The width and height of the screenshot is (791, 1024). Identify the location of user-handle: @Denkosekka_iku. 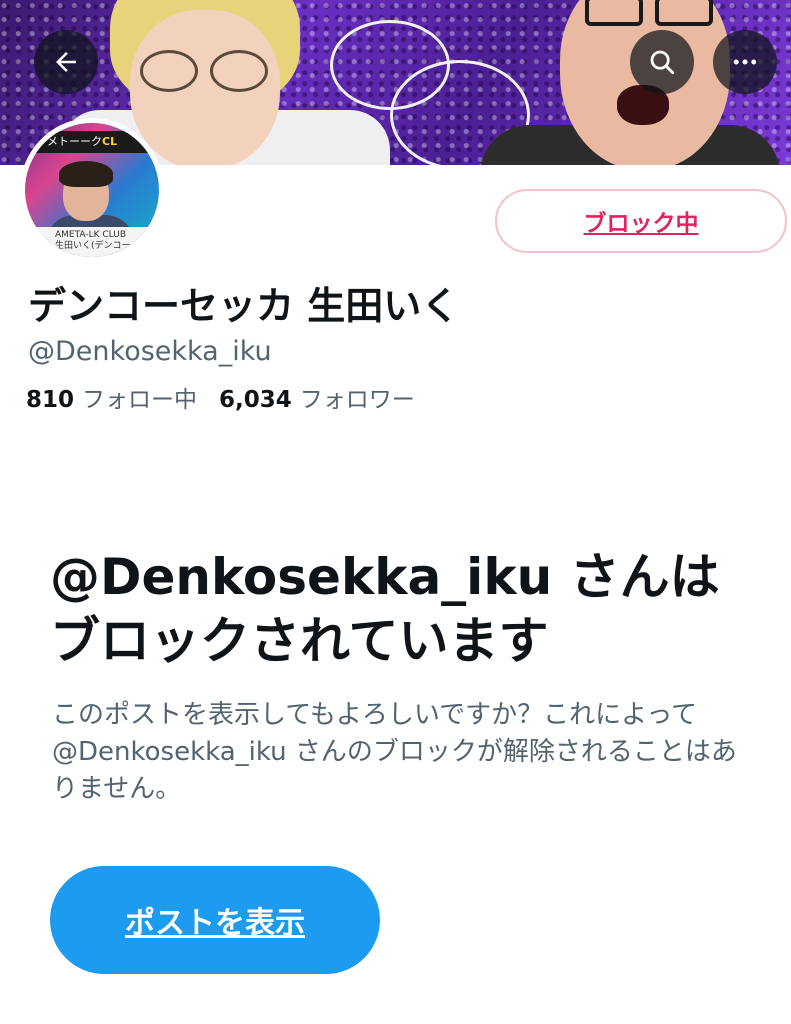
(150, 351).